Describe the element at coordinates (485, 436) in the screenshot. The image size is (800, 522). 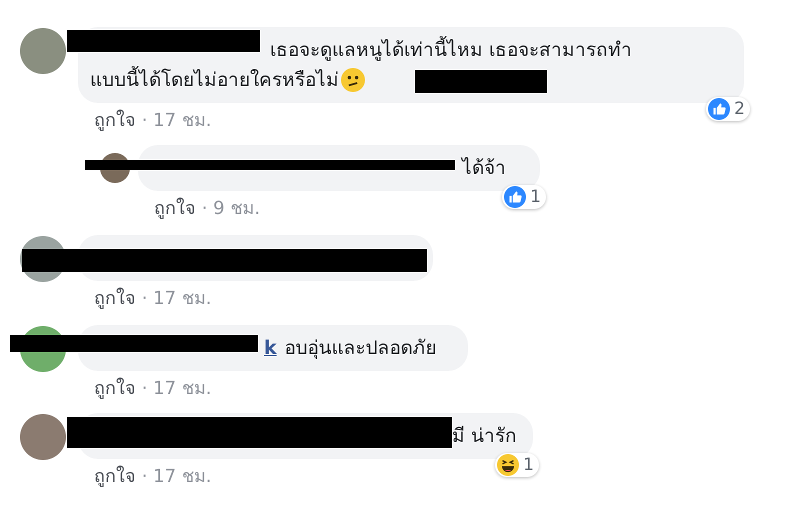
I see `comment-text: มี น่ารัก` at that location.